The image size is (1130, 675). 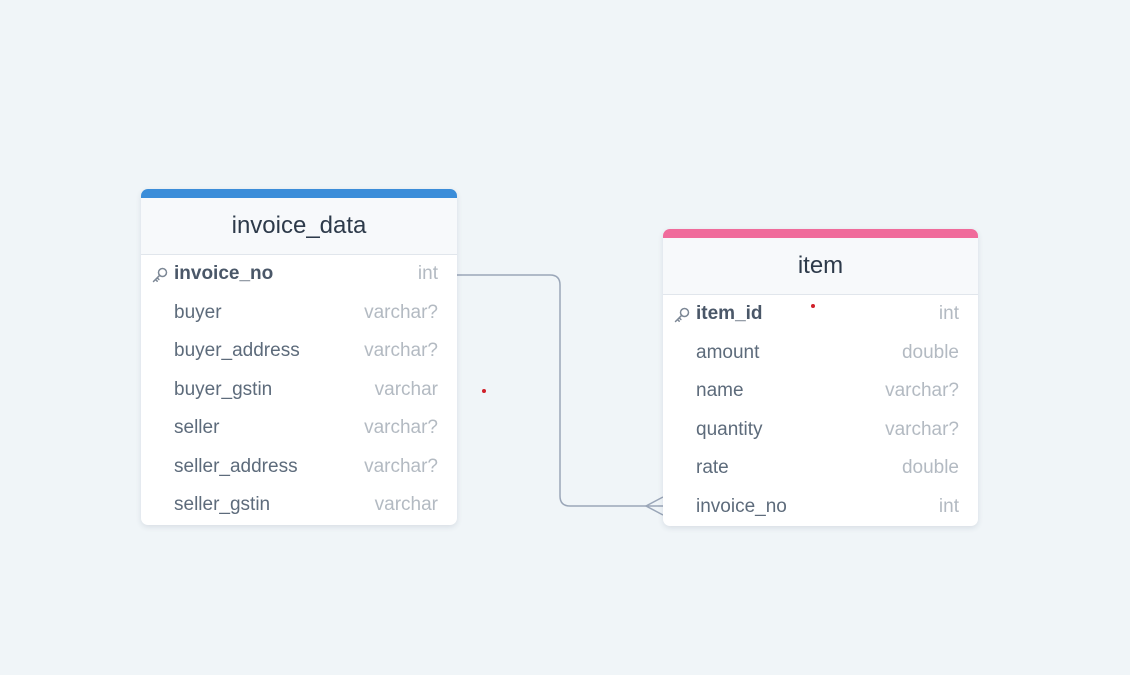 What do you see at coordinates (299, 505) in the screenshot?
I see `column-row: seller_gstin varchar` at bounding box center [299, 505].